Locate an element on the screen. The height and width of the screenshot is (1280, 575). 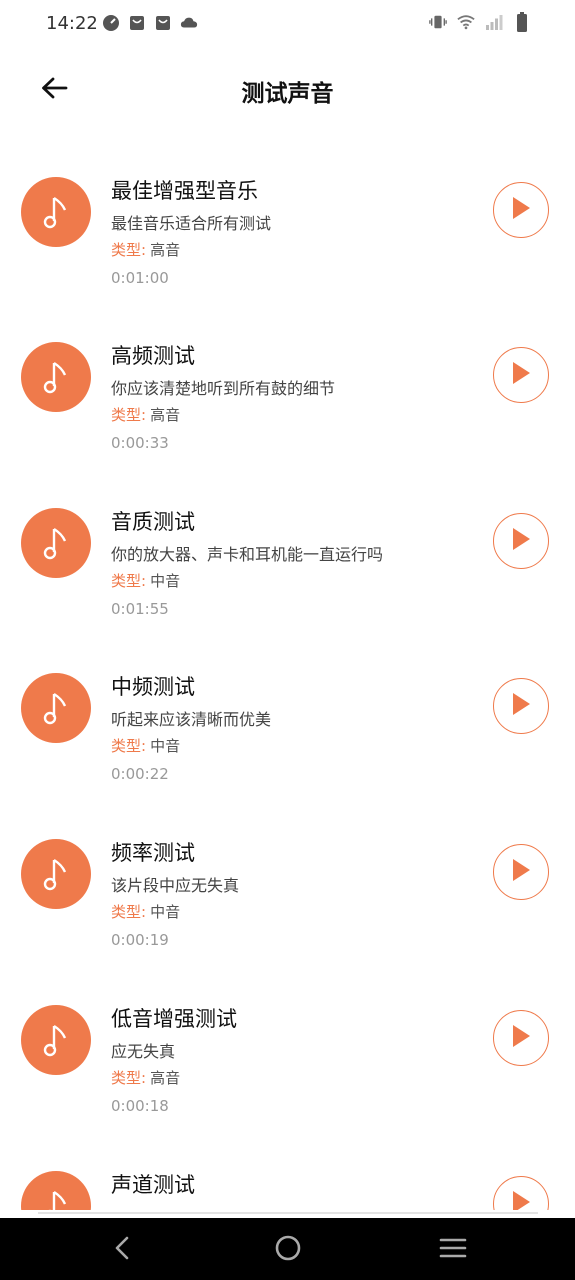
nav-home-button is located at coordinates (288, 1250).